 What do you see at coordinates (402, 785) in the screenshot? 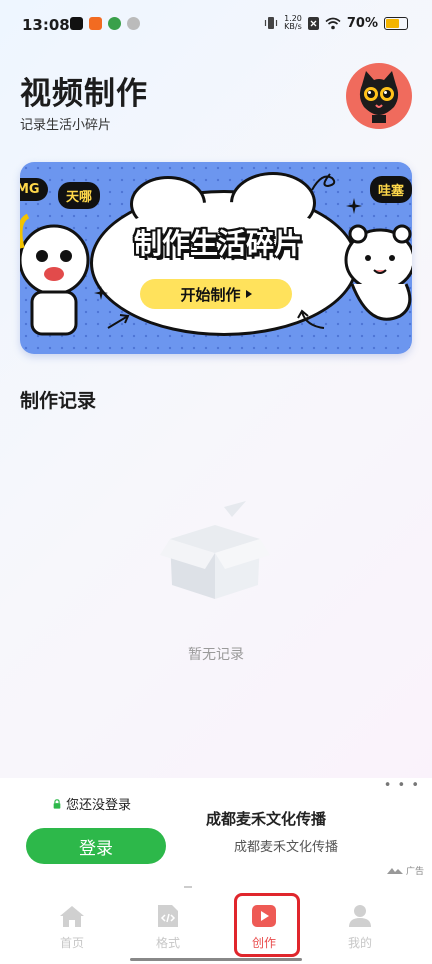
I see `ad-menu-dots: • • •` at bounding box center [402, 785].